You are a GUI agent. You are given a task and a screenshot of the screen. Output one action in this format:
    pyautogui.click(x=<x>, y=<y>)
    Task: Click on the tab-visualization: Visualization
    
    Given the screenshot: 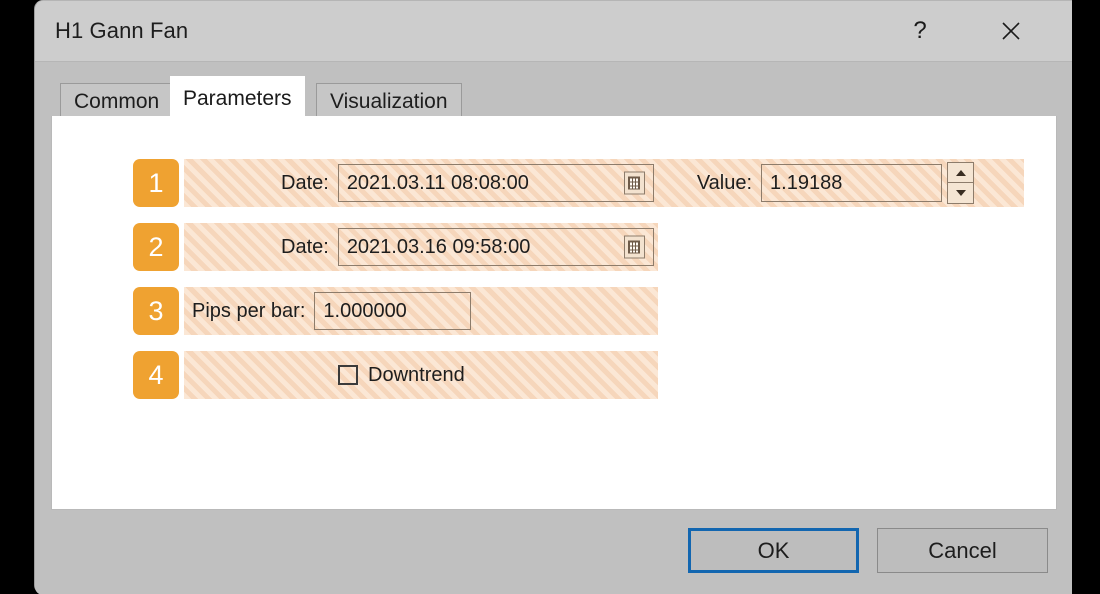 What is the action you would take?
    pyautogui.click(x=389, y=101)
    